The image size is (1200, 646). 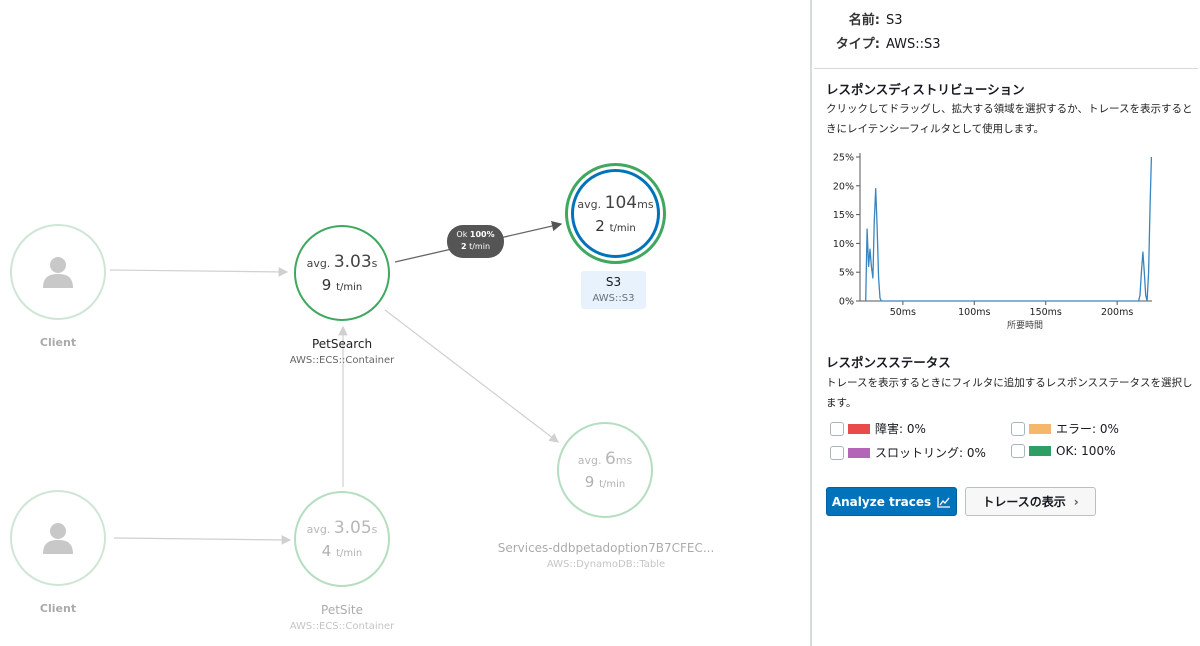 I want to click on response-distribution-chart: 0% 5% 10% 15% 20% 25% 50ms 100ms 150ms 200ms 所要時間, so click(x=990, y=241).